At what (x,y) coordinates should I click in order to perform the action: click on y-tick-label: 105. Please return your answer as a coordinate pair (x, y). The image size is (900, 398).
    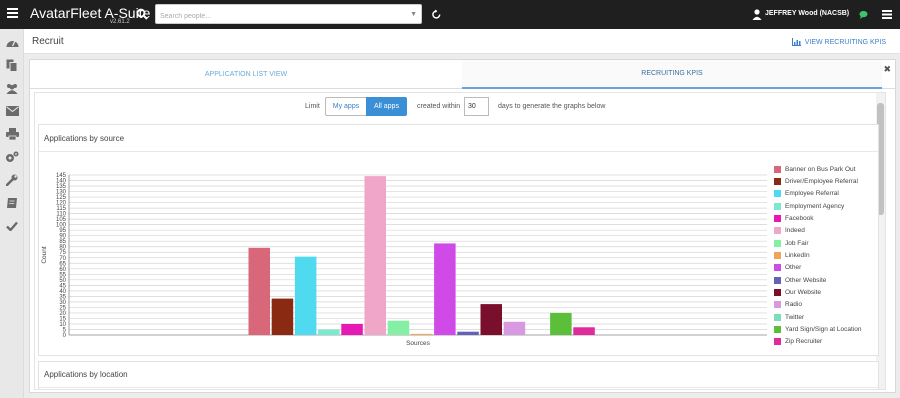
    Looking at the image, I should click on (61, 220).